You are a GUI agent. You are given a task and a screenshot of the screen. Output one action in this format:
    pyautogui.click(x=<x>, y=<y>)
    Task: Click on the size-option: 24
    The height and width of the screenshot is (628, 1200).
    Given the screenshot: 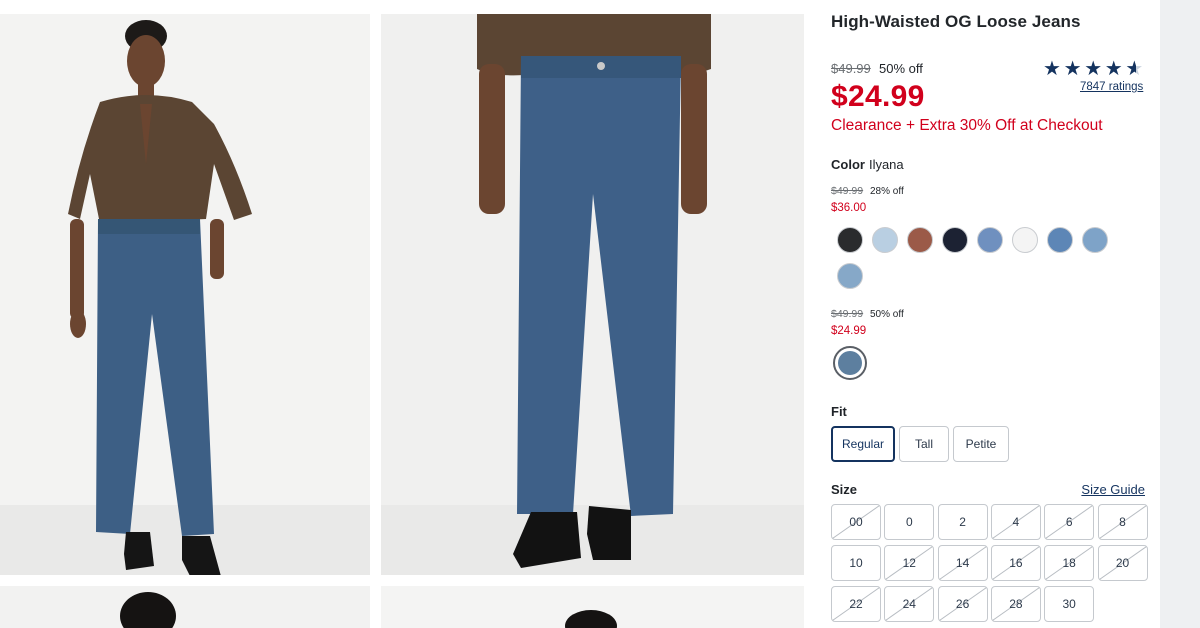 What is the action you would take?
    pyautogui.click(x=909, y=604)
    